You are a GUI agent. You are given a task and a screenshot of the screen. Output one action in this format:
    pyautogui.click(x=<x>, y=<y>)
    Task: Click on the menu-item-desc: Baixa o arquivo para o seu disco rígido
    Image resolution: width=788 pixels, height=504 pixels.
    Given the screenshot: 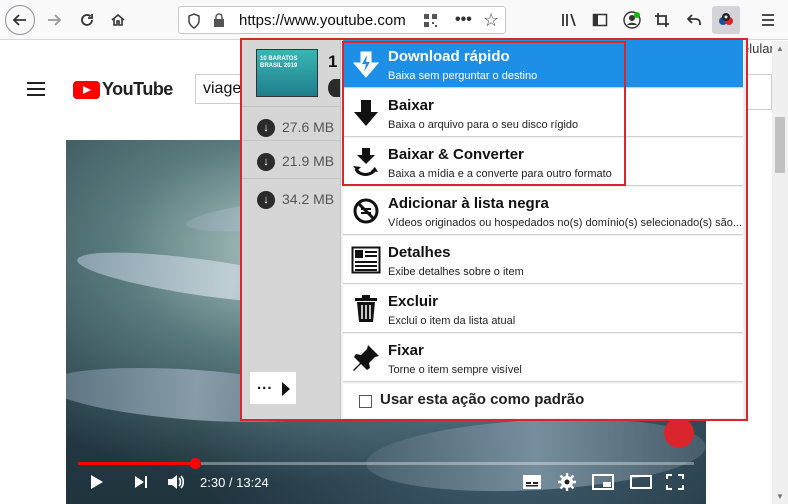 What is the action you would take?
    pyautogui.click(x=483, y=125)
    